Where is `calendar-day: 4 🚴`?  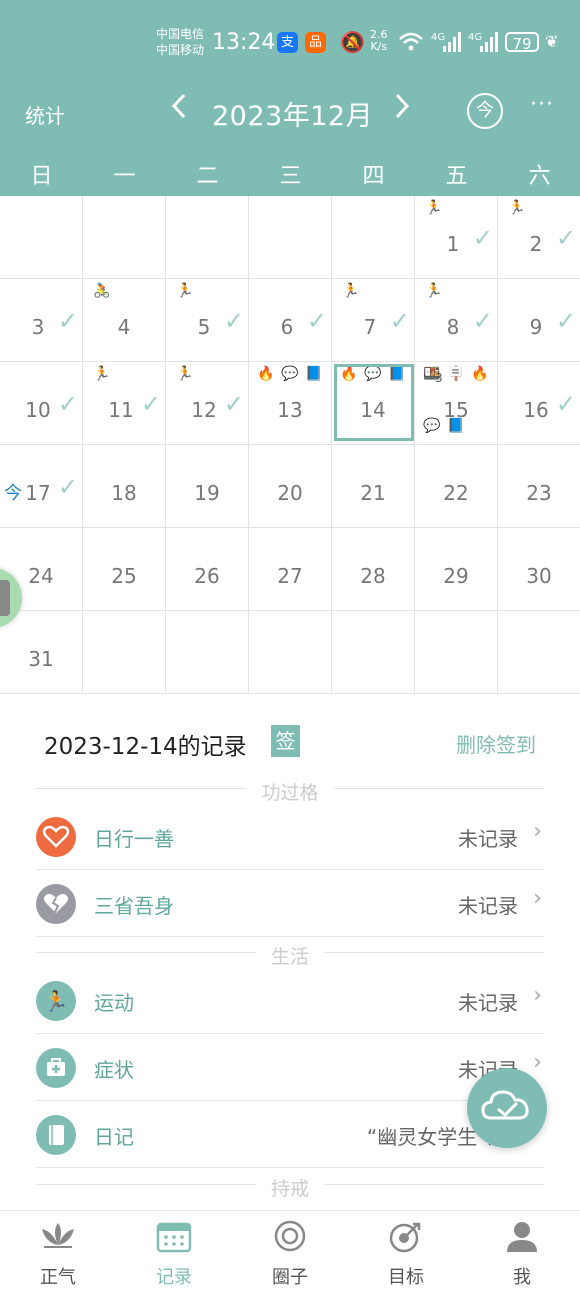 calendar-day: 4 🚴 is located at coordinates (124, 320).